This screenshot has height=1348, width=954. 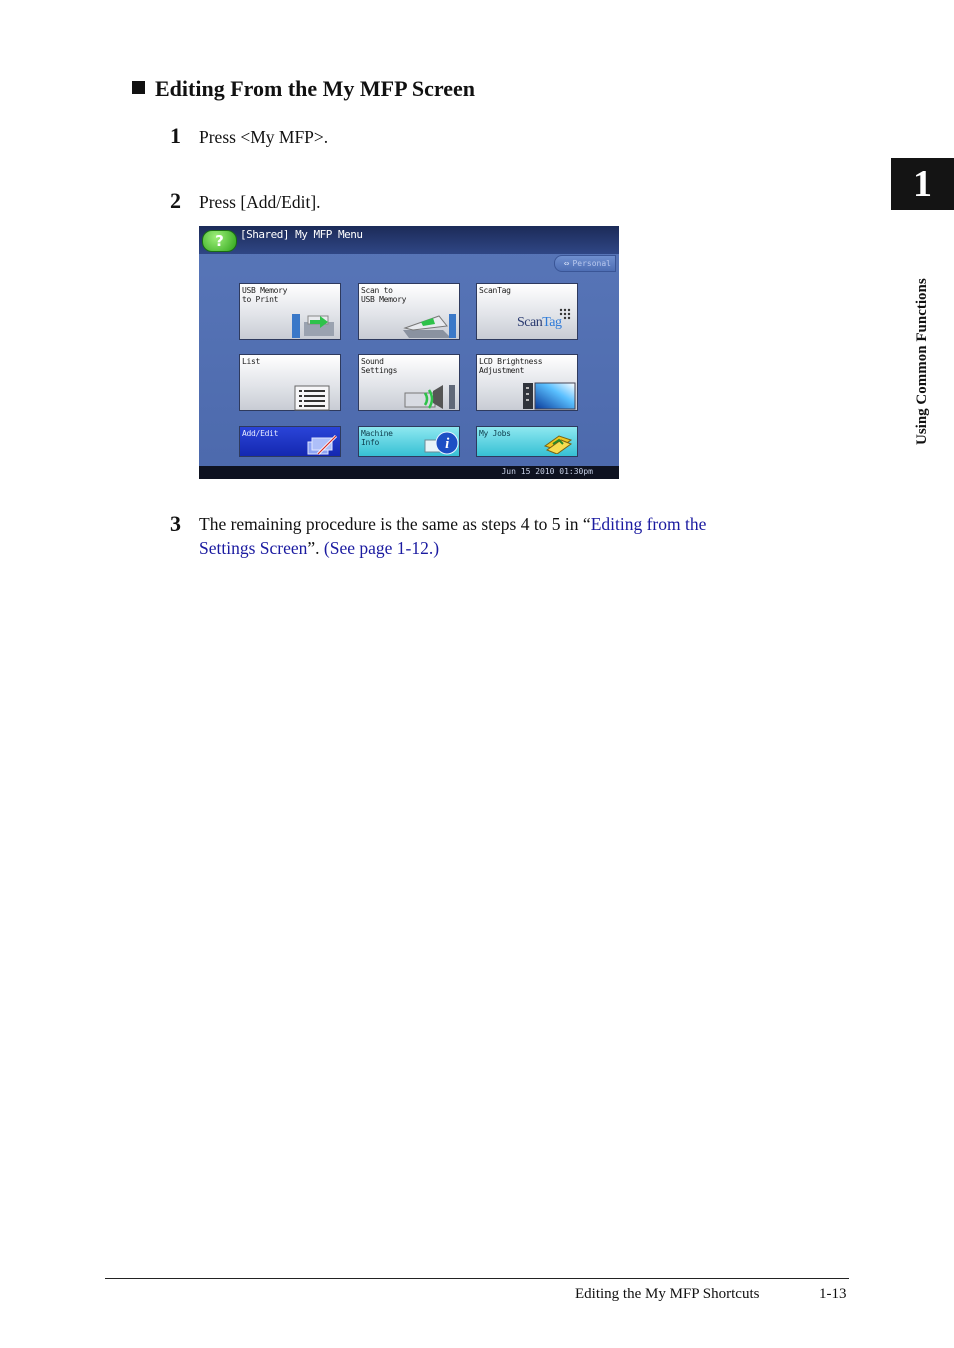 What do you see at coordinates (260, 202) in the screenshot?
I see `step-2-text: Press [Add/Edit].` at bounding box center [260, 202].